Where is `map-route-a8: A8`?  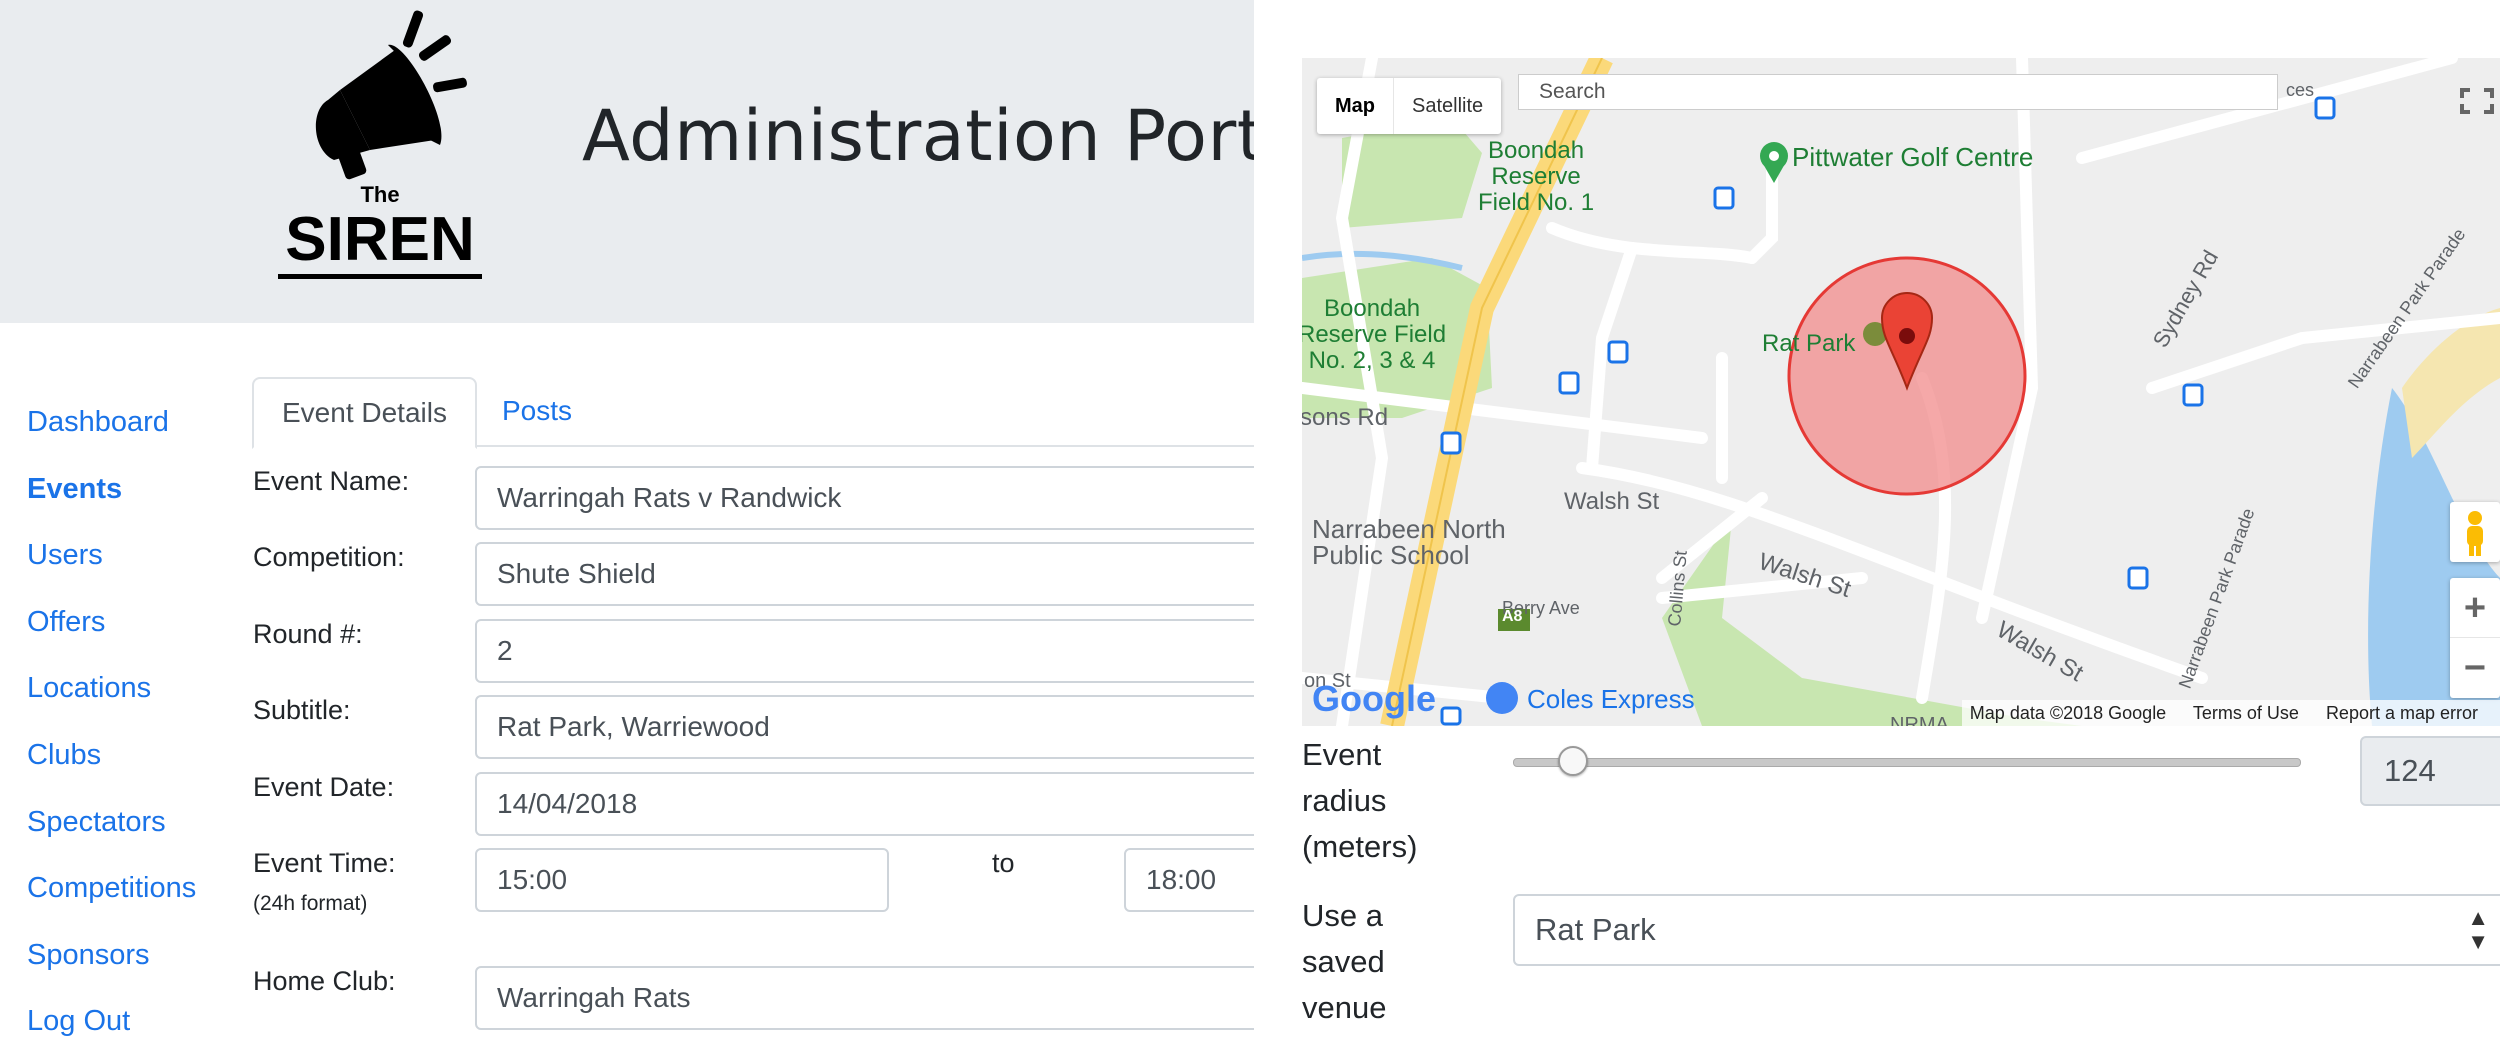
map-route-a8: A8 is located at coordinates (1512, 616).